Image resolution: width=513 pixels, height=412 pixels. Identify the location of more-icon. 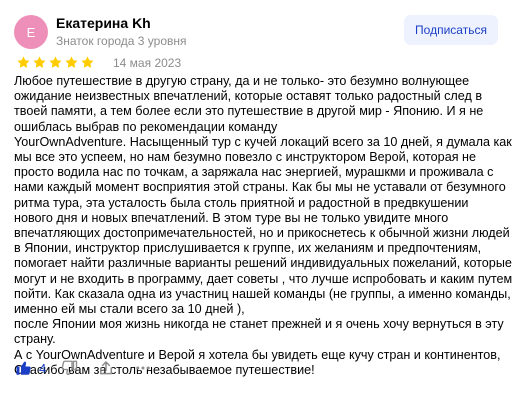
(143, 368).